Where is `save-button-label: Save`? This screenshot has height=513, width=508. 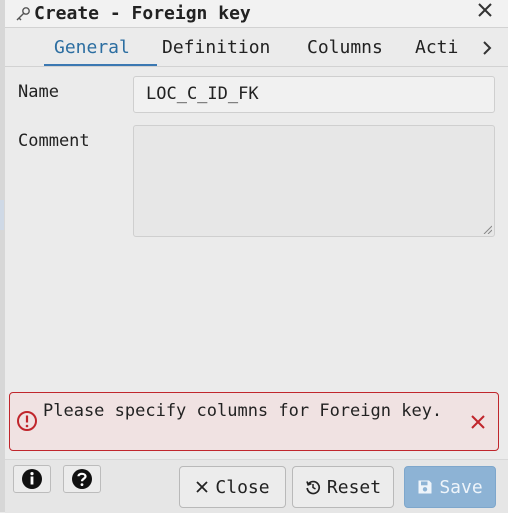 save-button-label: Save is located at coordinates (461, 487).